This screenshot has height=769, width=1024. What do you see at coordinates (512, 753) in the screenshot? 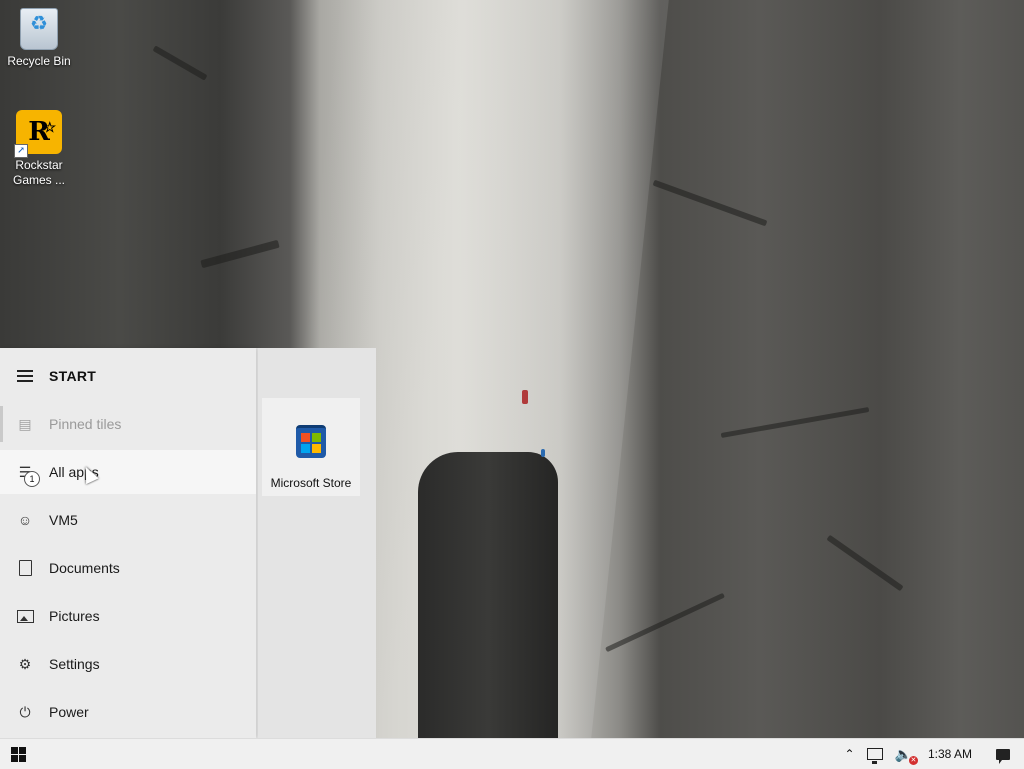
I see `taskbar: ⌃ 🔈 ✕ 1:38 AM` at bounding box center [512, 753].